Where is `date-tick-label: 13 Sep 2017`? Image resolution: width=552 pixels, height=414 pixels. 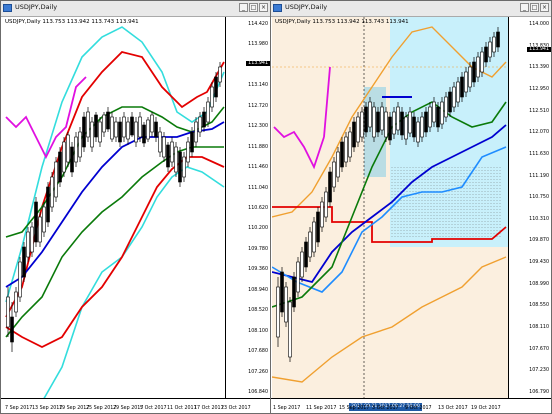 date-tick-label: 13 Sep 2017 is located at coordinates (47, 408).